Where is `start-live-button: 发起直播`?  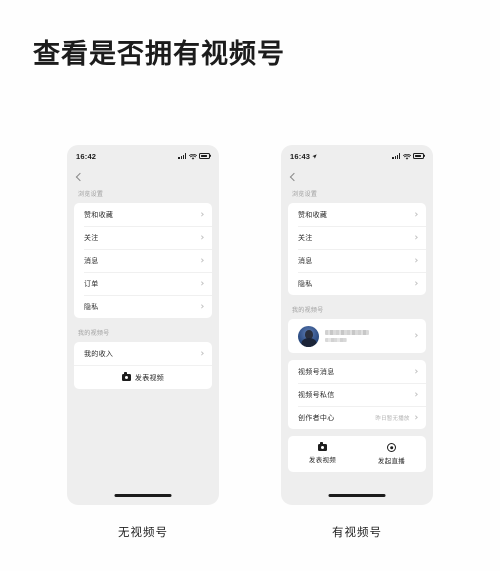
start-live-button: 发起直播 is located at coordinates (391, 454).